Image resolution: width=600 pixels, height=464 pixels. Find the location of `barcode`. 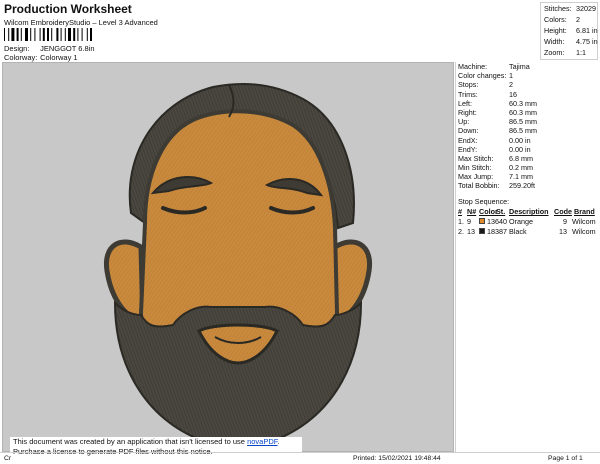

barcode is located at coordinates (48, 34).